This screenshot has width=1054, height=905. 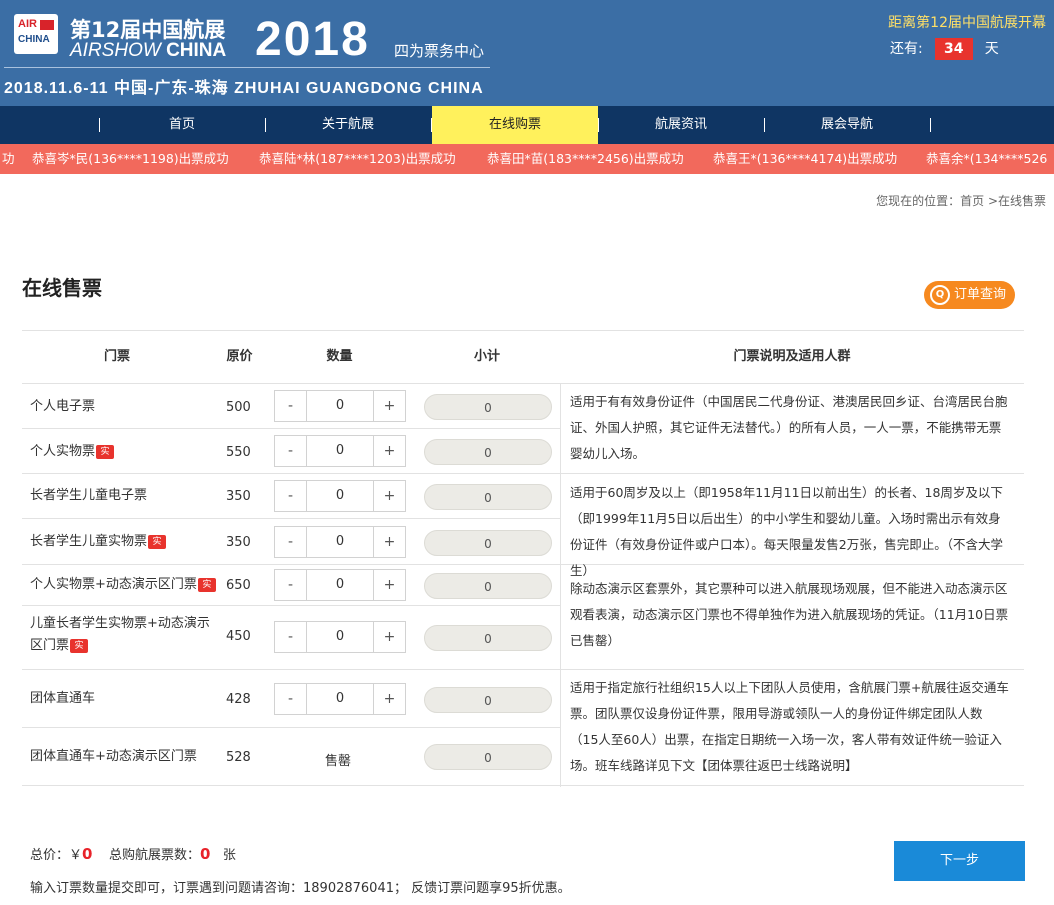 I want to click on airshow-logo: AIR CHINA, so click(x=36, y=34).